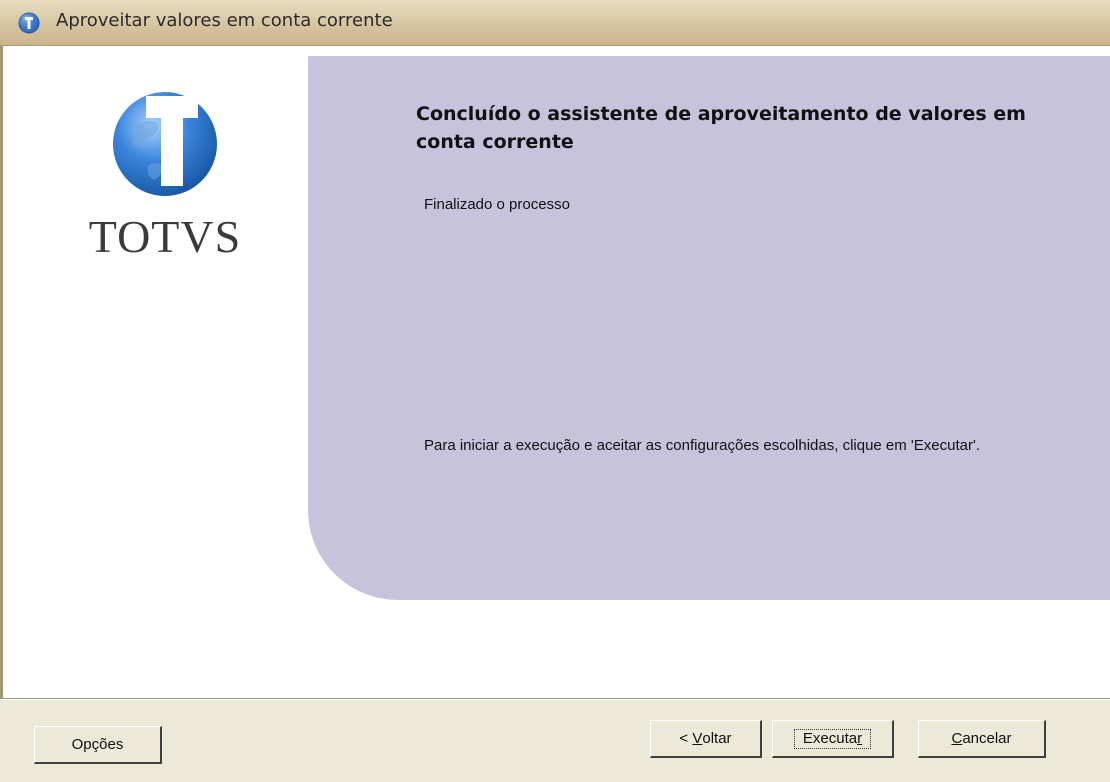  What do you see at coordinates (860, 738) in the screenshot?
I see `execute-button-mnemonic: r` at bounding box center [860, 738].